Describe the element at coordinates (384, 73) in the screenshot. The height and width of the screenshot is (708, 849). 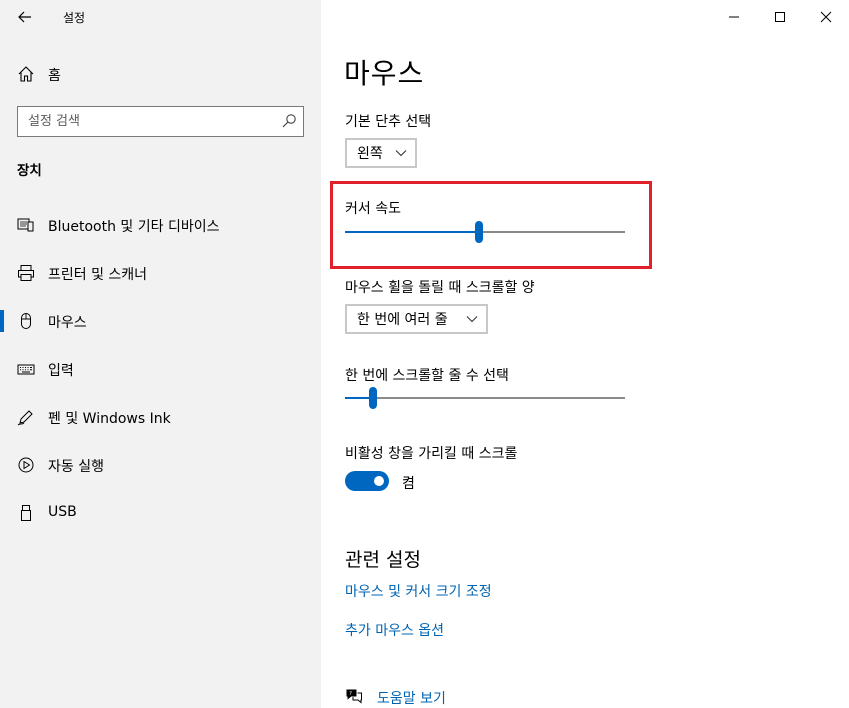
I see `page-title: 마우스` at that location.